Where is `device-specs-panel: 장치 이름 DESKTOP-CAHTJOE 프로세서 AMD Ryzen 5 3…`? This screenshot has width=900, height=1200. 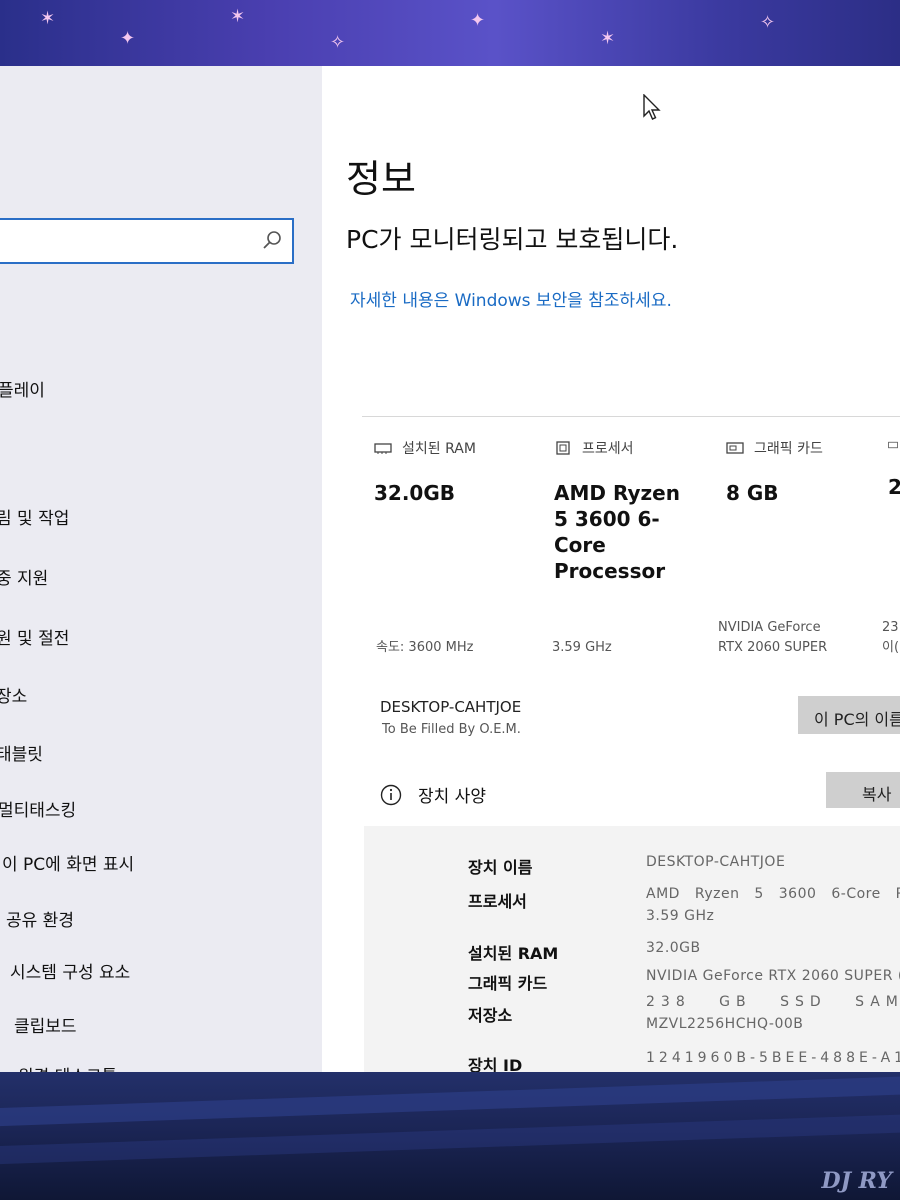 device-specs-panel: 장치 이름 DESKTOP-CAHTJOE 프로세서 AMD Ryzen 5 3… is located at coordinates (632, 950).